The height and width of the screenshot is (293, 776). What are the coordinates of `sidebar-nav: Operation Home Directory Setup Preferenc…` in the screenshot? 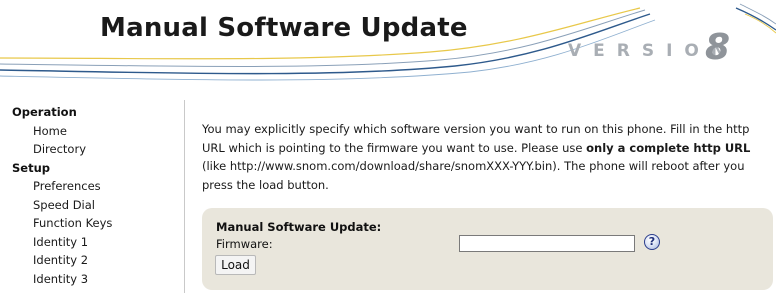 It's located at (85, 195).